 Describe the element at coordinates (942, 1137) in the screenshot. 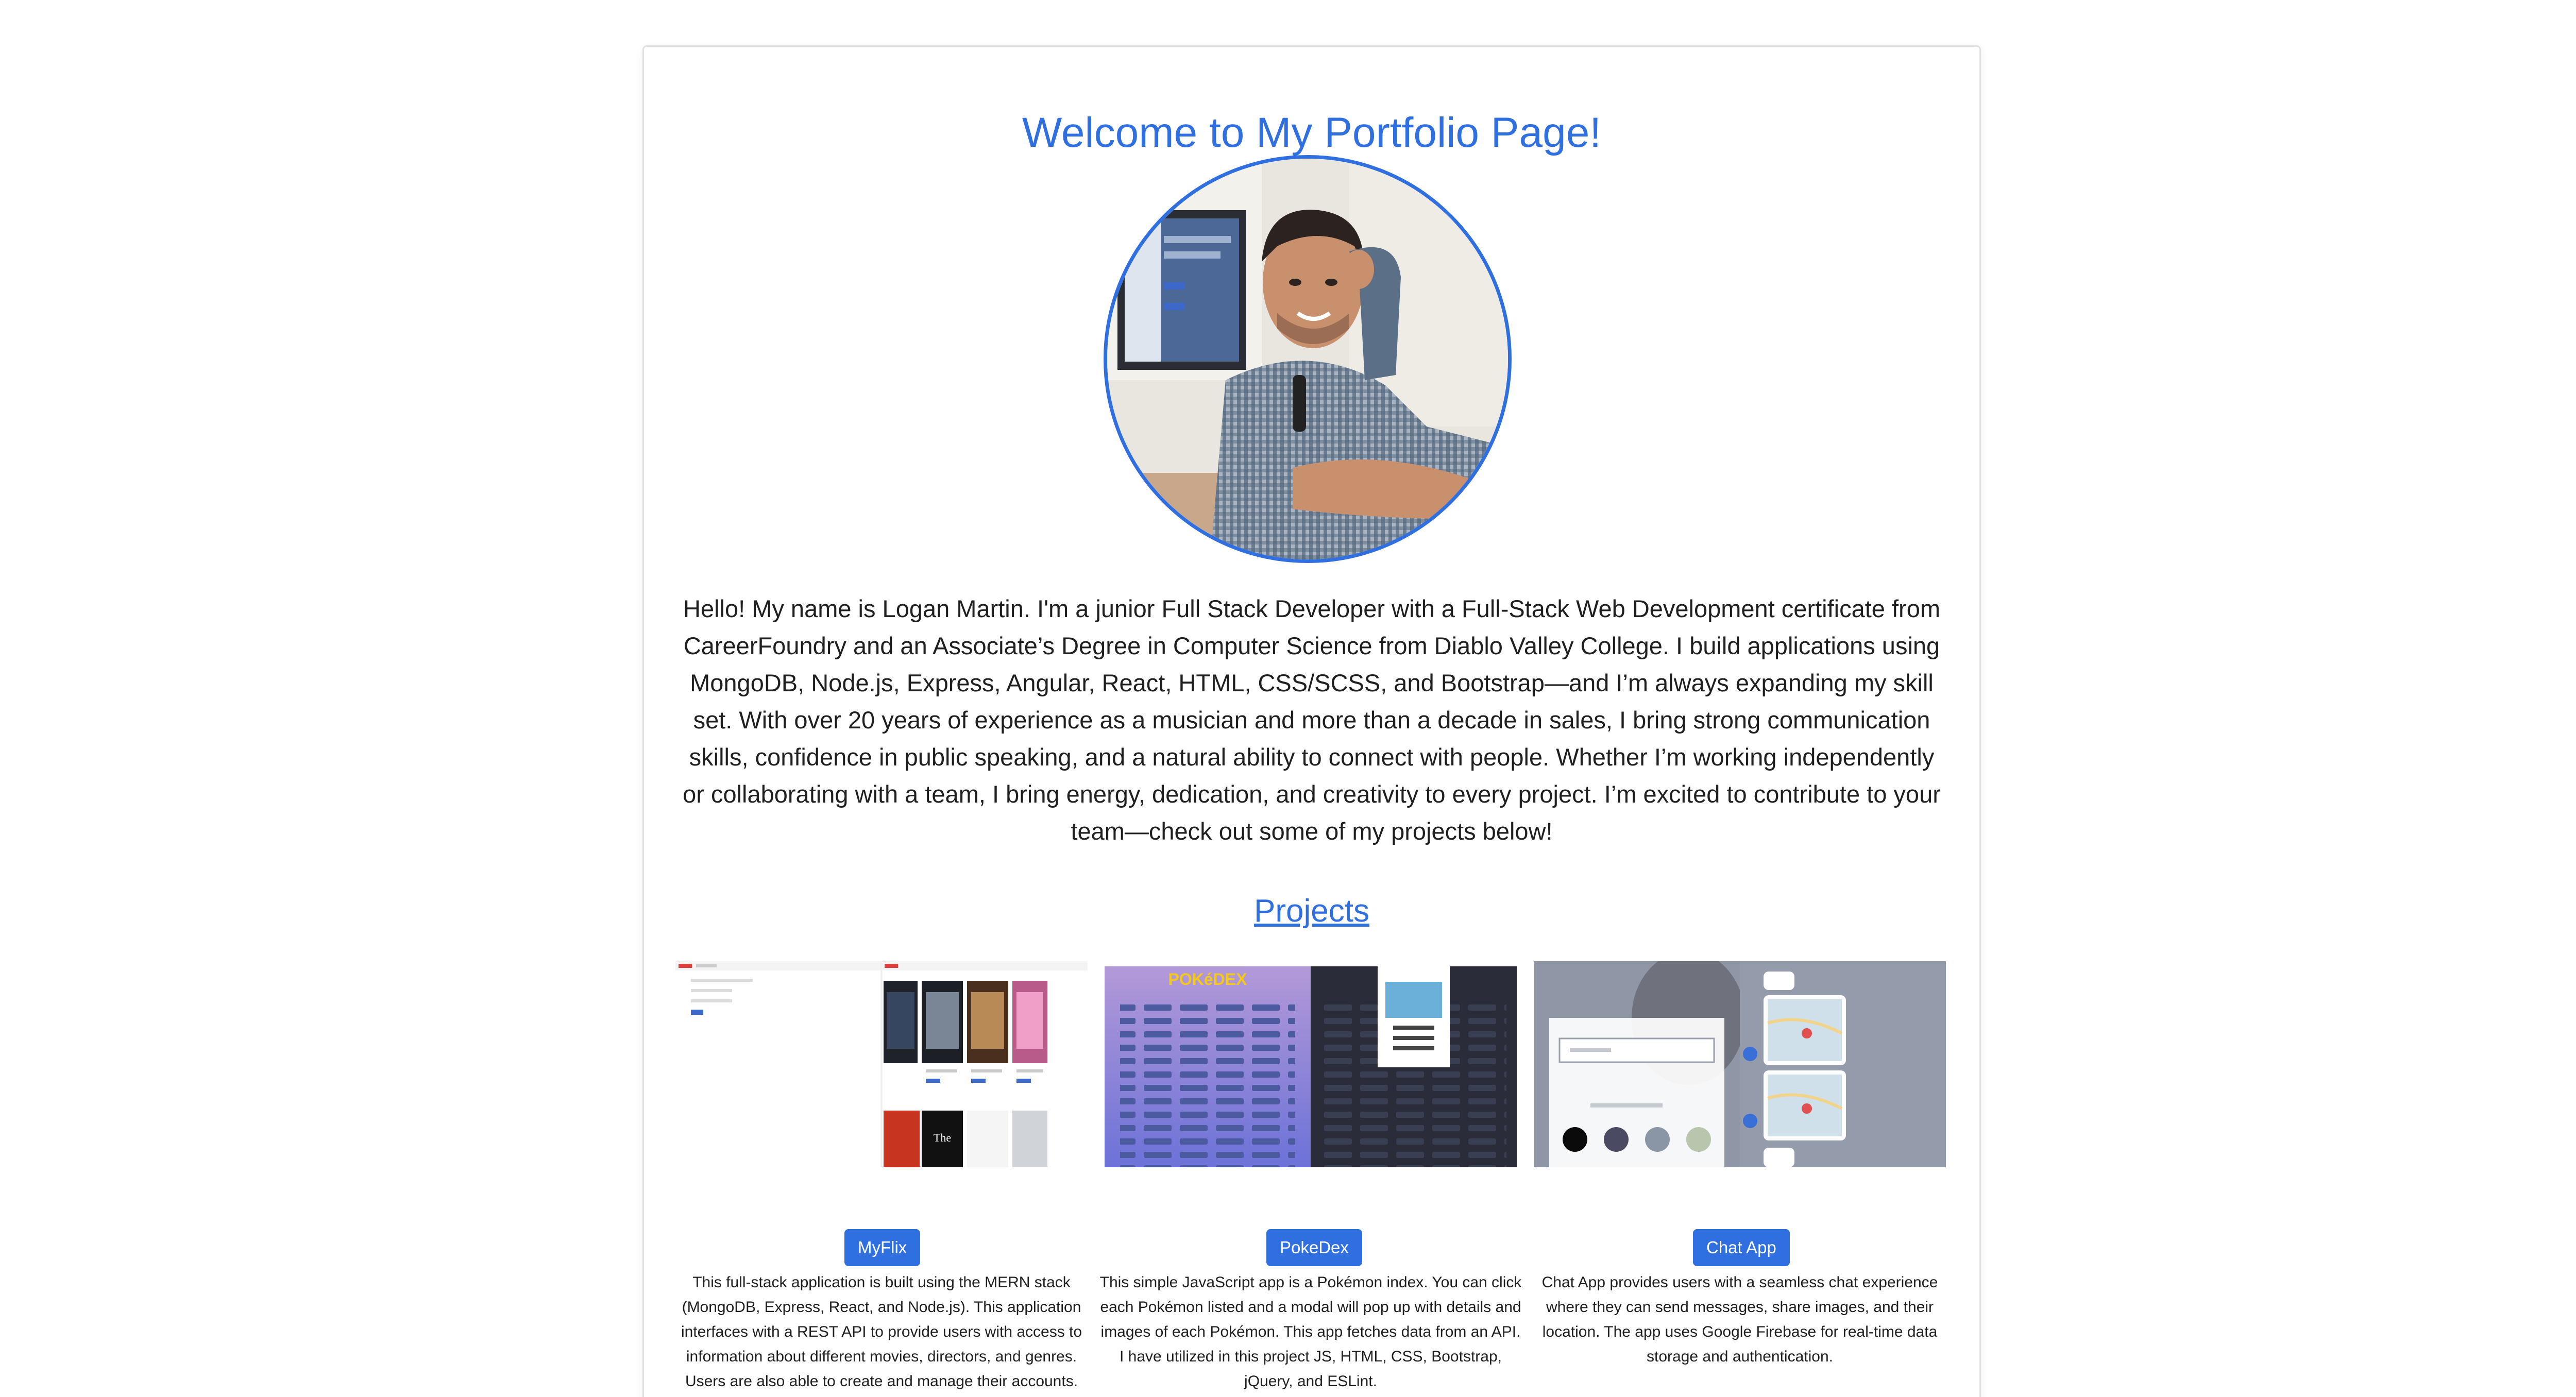

I see `svg-text: The` at that location.